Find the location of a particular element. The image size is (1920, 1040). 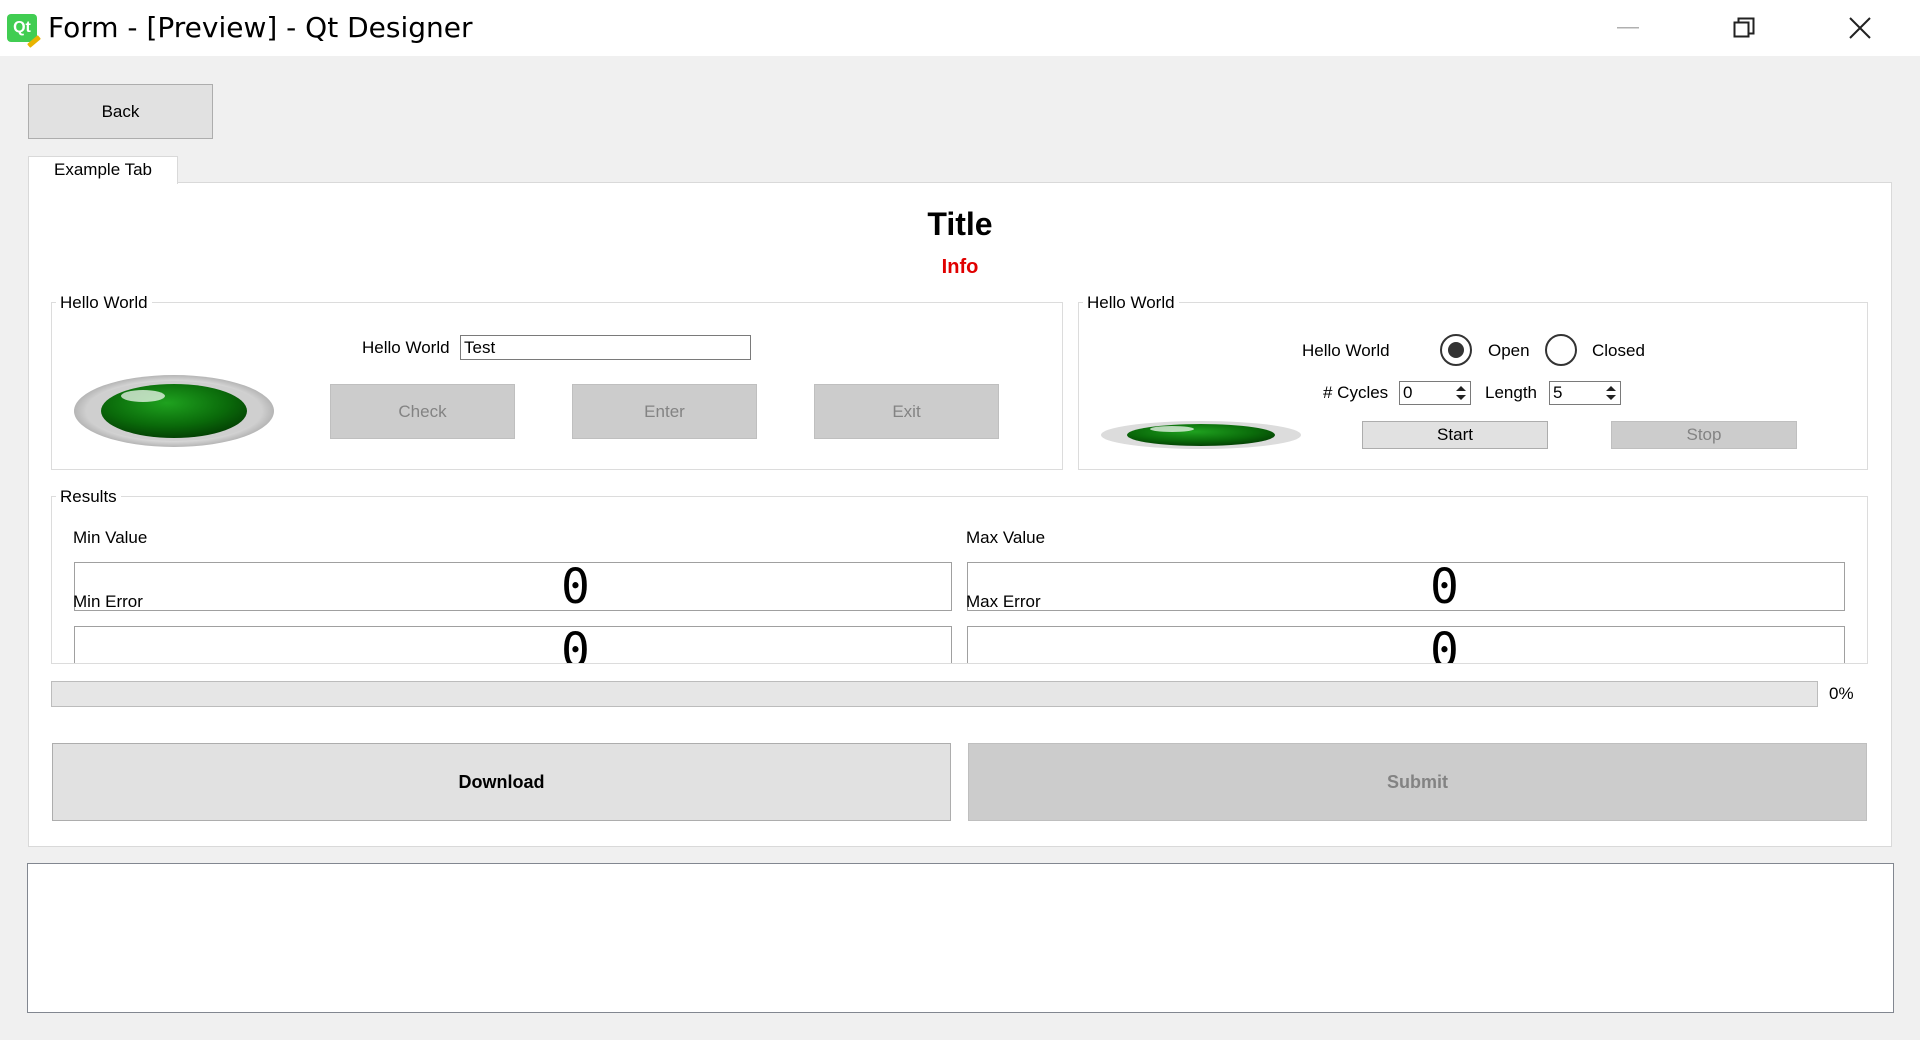

cycles-value: 0 is located at coordinates (1408, 392).